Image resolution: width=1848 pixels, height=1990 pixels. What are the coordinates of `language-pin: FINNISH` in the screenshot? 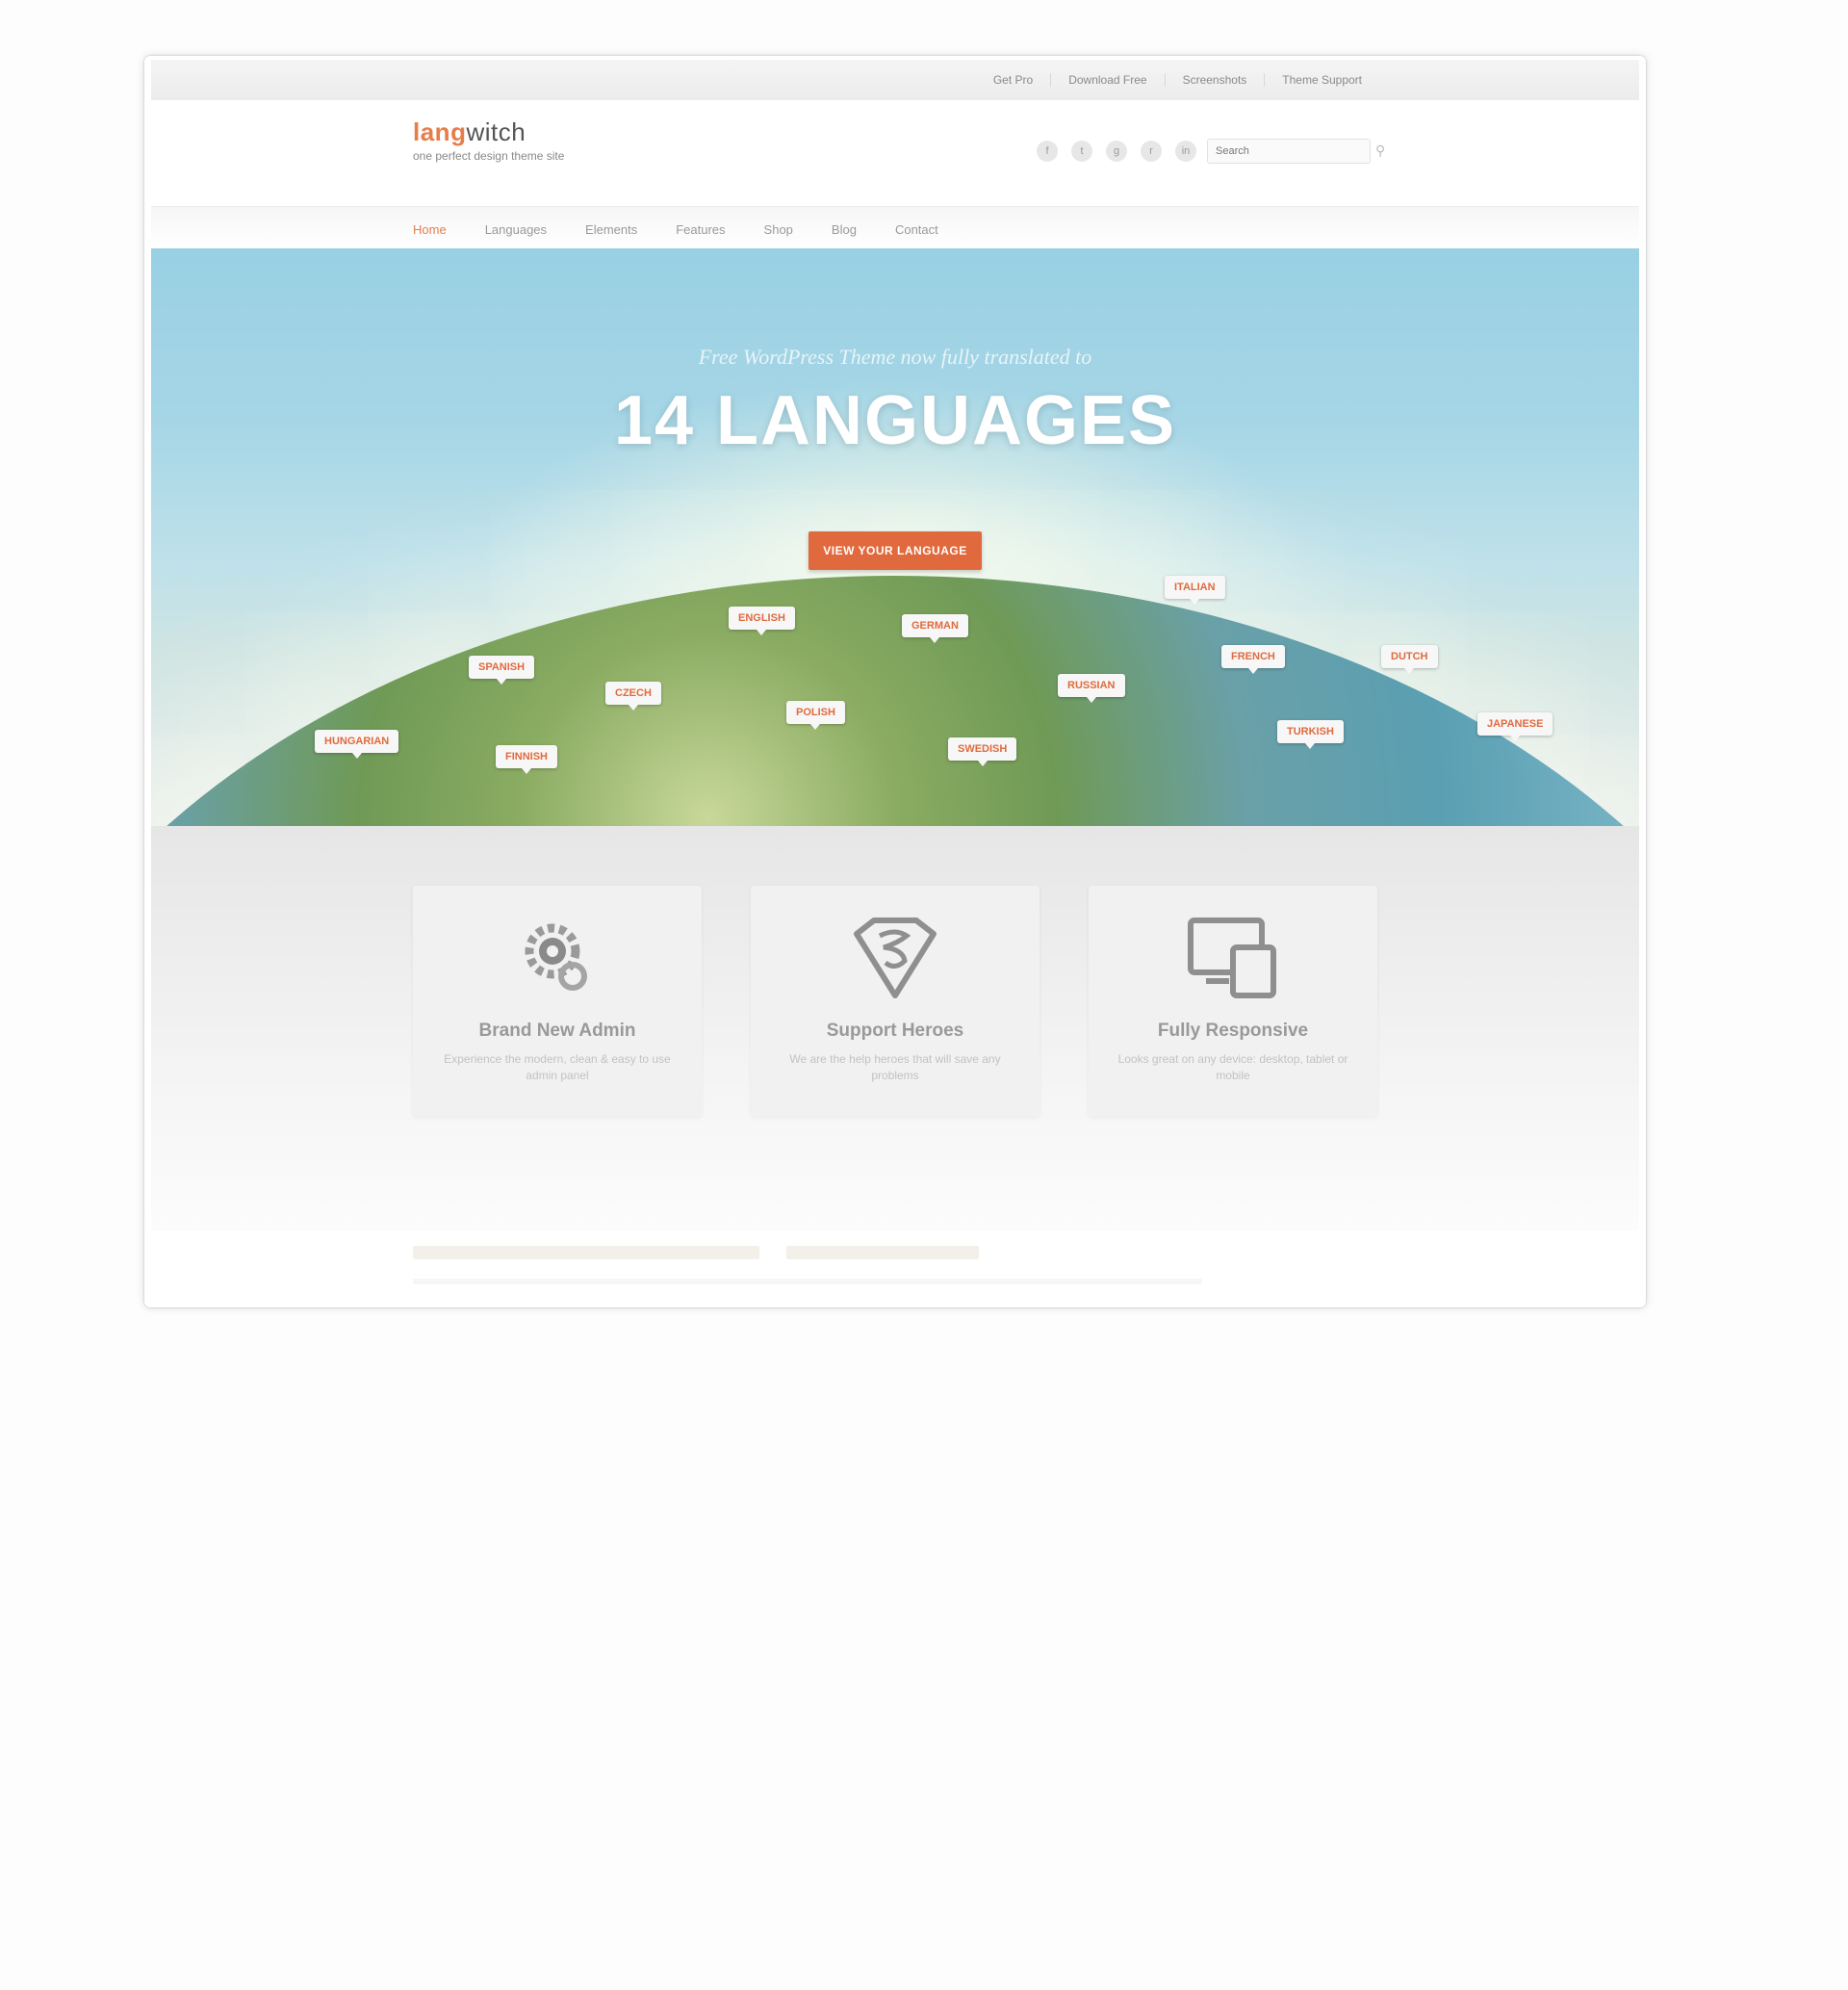 It's located at (526, 760).